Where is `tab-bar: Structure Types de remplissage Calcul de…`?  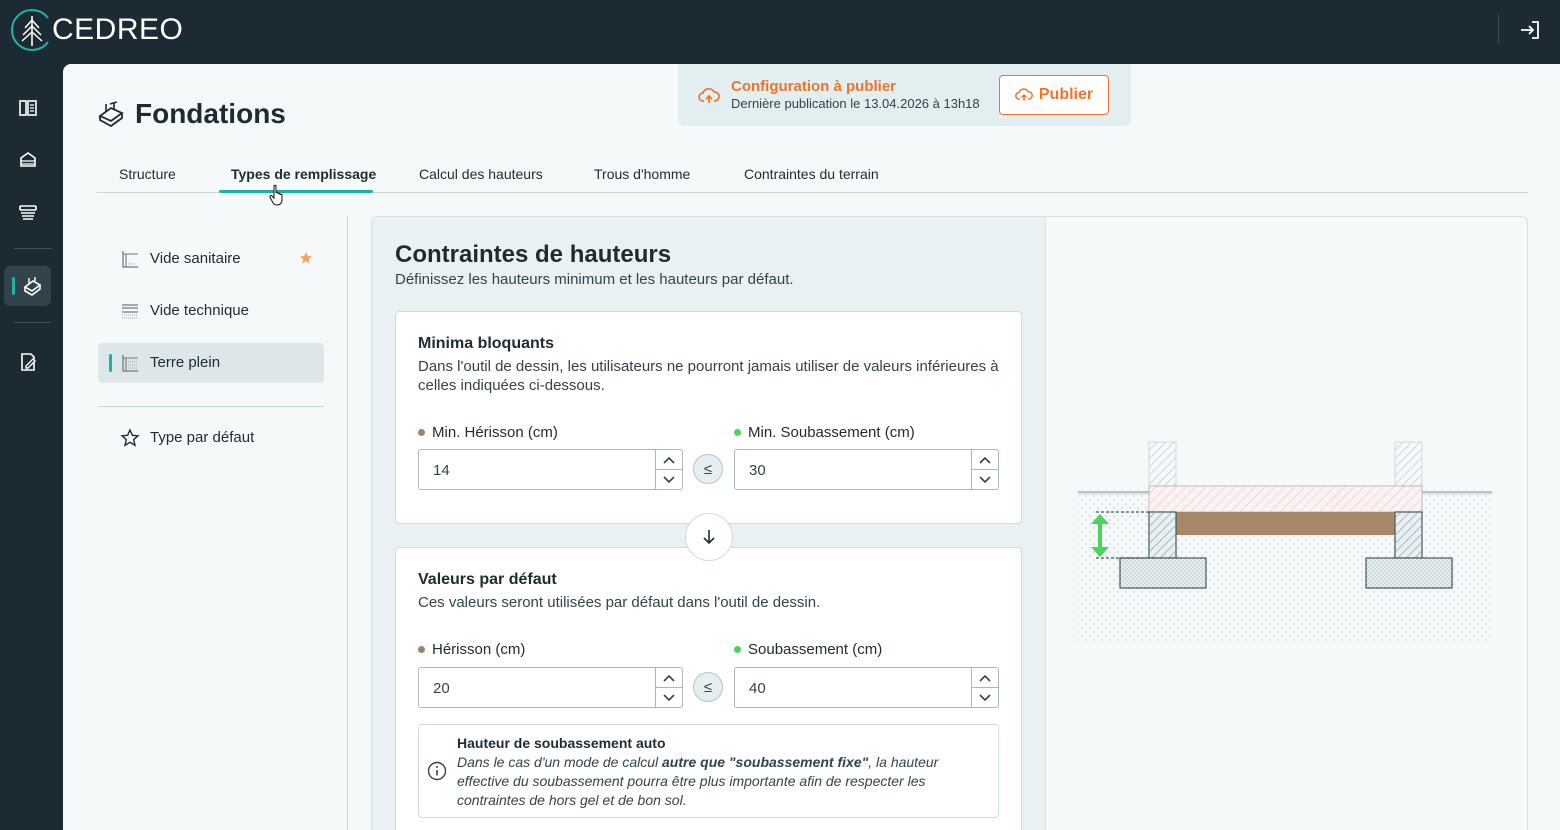
tab-bar: Structure Types de remplissage Calcul de… is located at coordinates (812, 176).